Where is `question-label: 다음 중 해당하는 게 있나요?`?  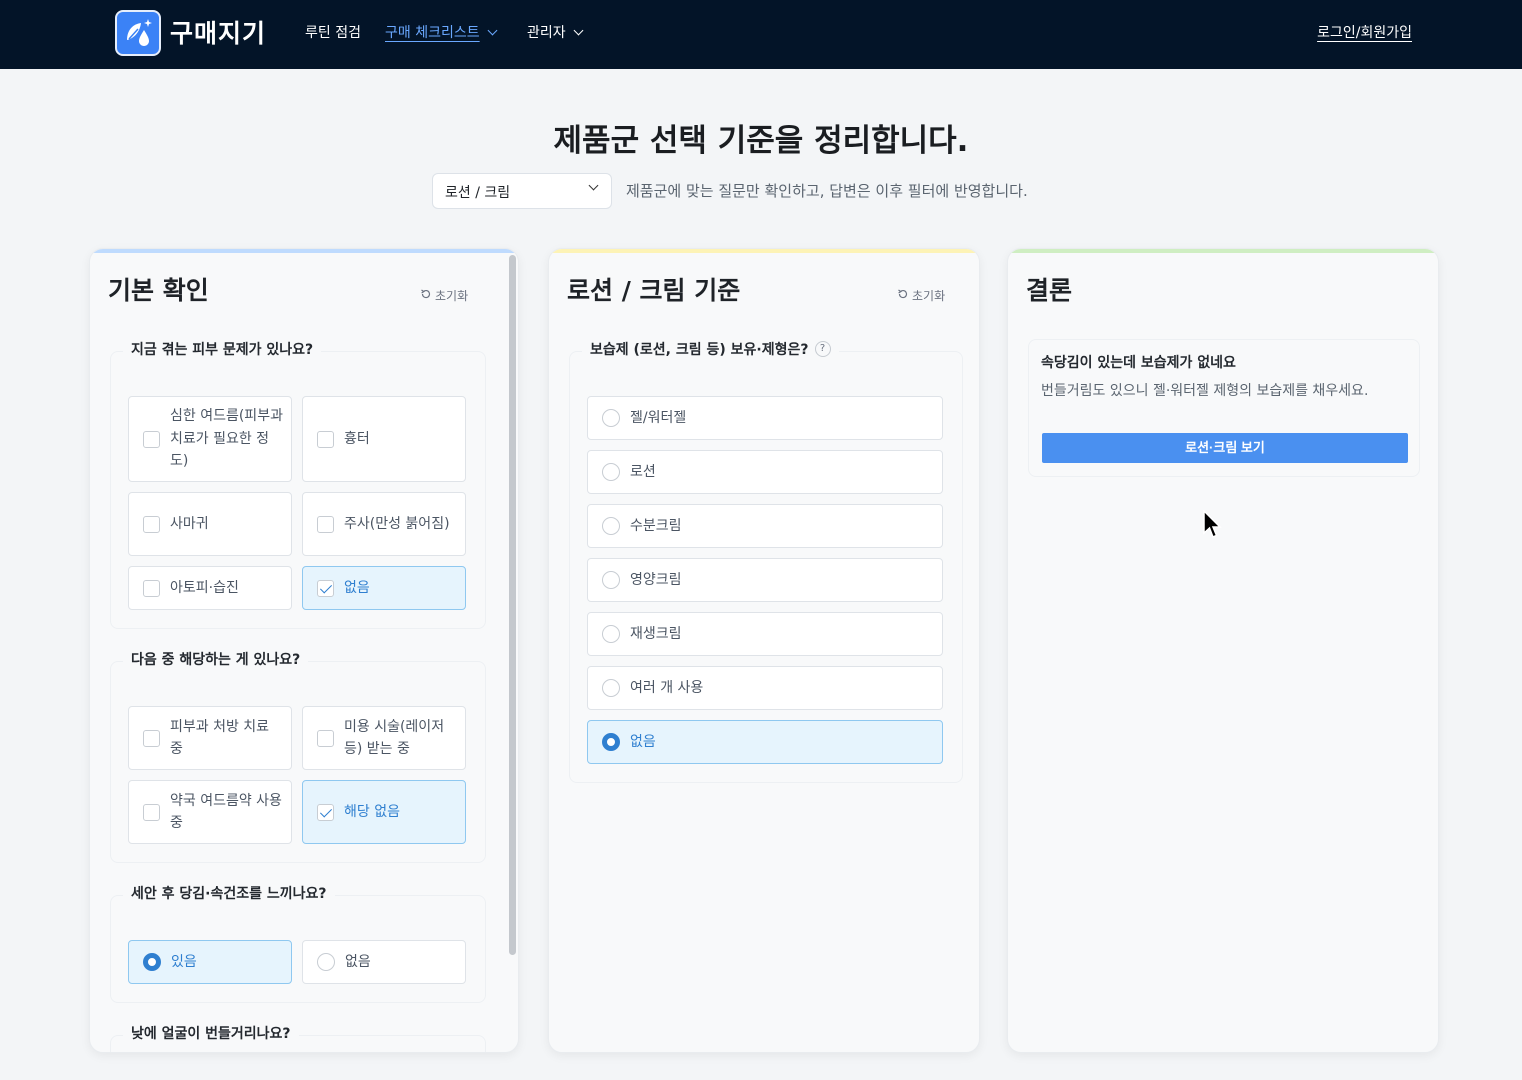
question-label: 다음 중 해당하는 게 있나요? is located at coordinates (216, 659).